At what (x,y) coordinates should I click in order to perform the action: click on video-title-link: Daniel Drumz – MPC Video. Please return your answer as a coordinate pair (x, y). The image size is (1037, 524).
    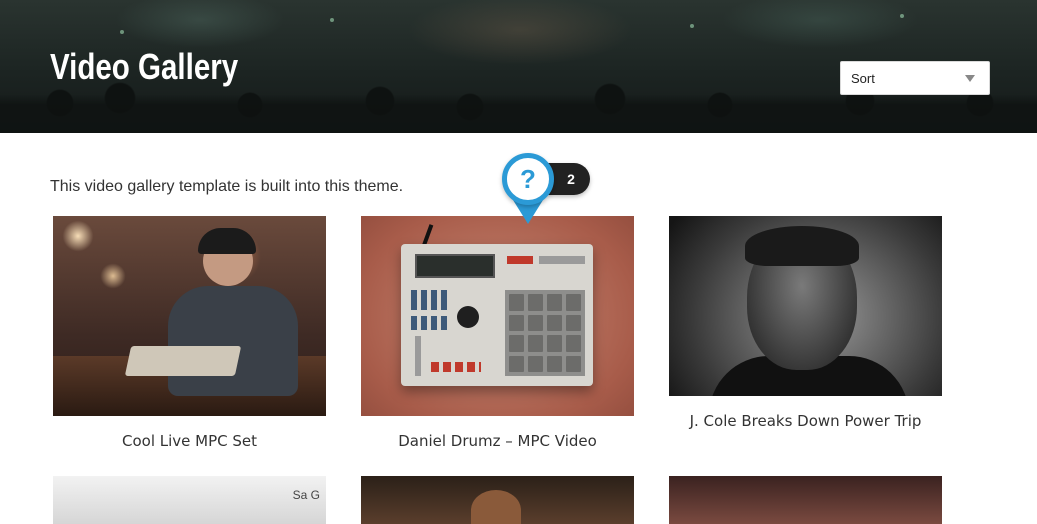
    Looking at the image, I should click on (497, 441).